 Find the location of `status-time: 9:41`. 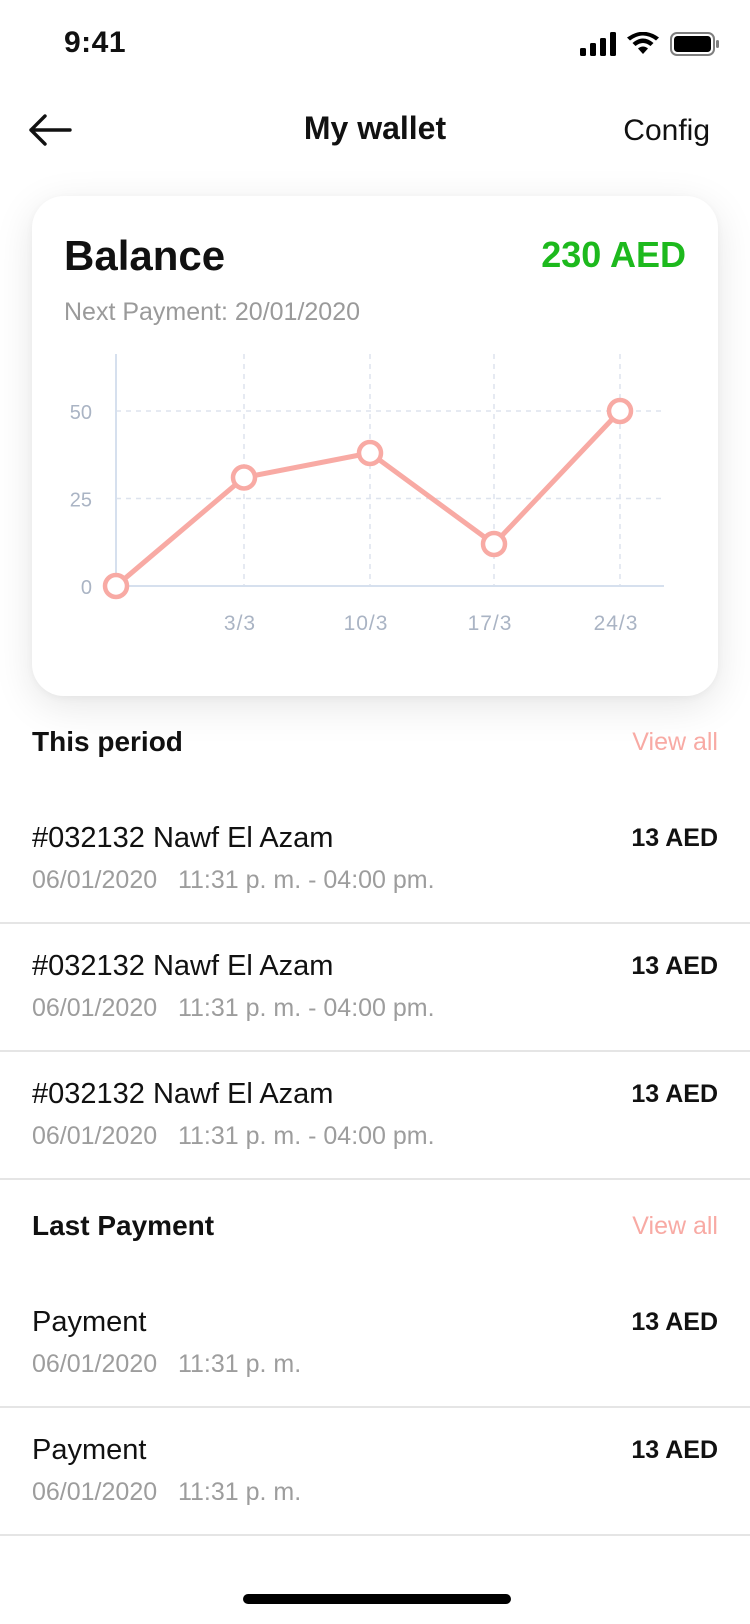

status-time: 9:41 is located at coordinates (95, 42).